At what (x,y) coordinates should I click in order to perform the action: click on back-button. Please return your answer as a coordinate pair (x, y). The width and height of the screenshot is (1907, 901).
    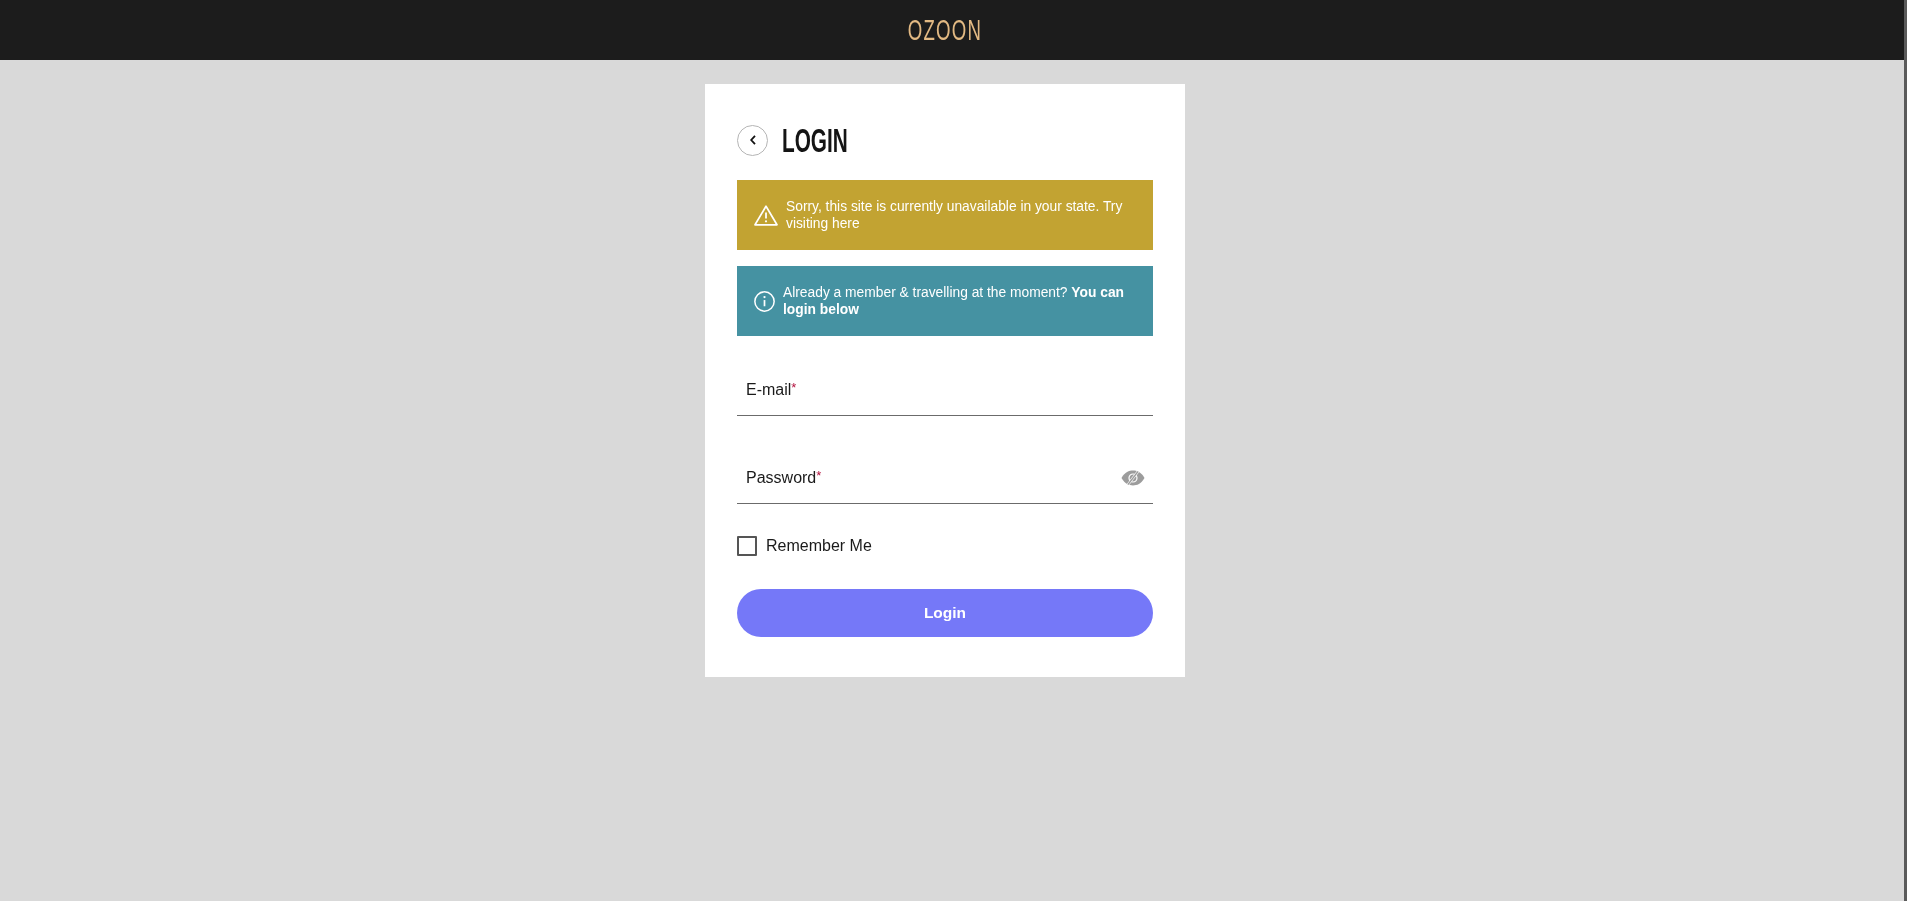
    Looking at the image, I should click on (752, 140).